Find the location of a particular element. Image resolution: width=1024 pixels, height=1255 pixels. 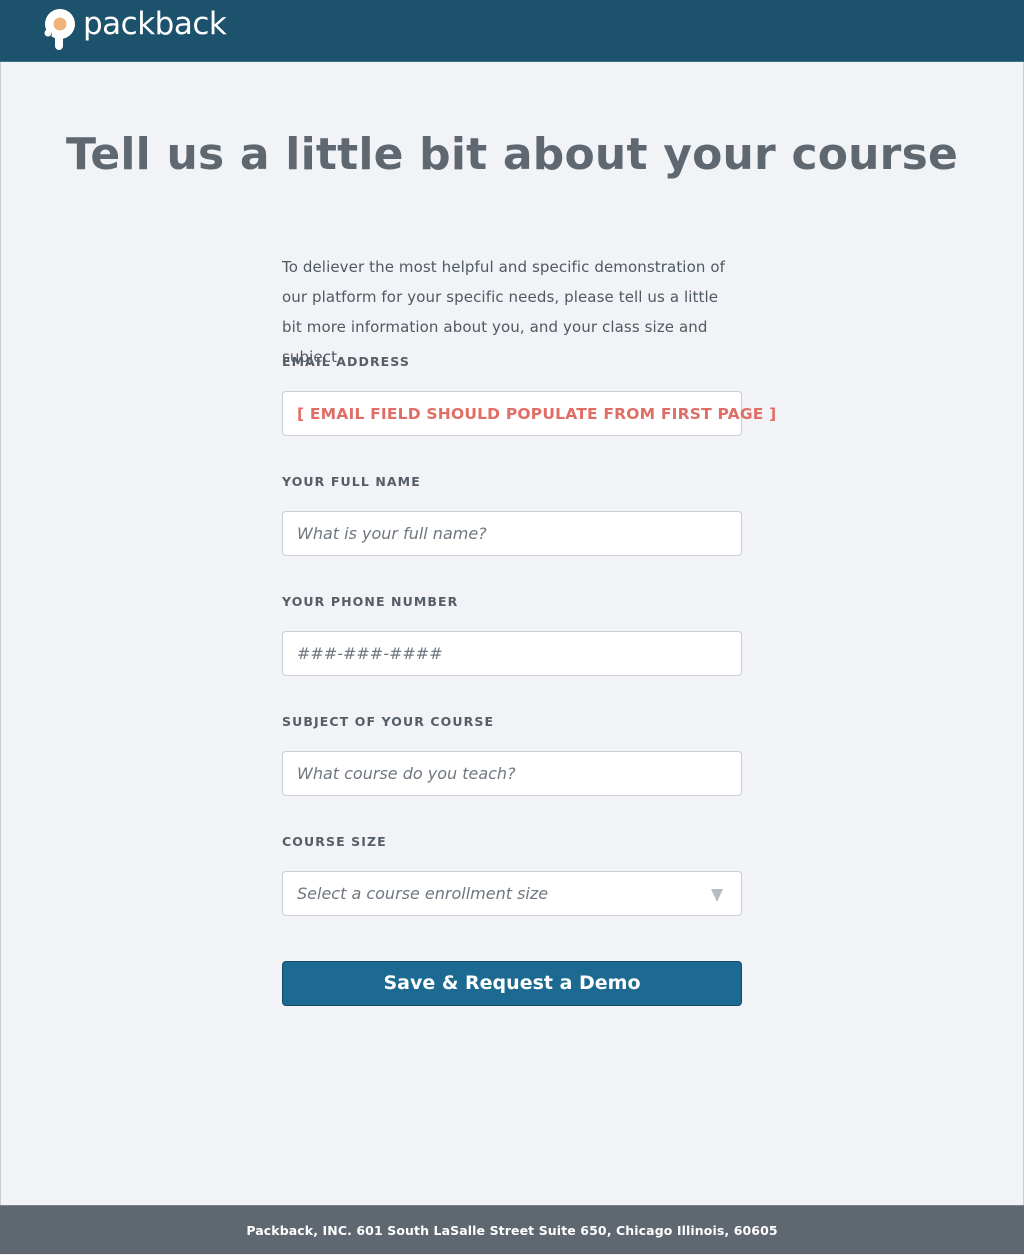

brand-name: packback is located at coordinates (155, 24).